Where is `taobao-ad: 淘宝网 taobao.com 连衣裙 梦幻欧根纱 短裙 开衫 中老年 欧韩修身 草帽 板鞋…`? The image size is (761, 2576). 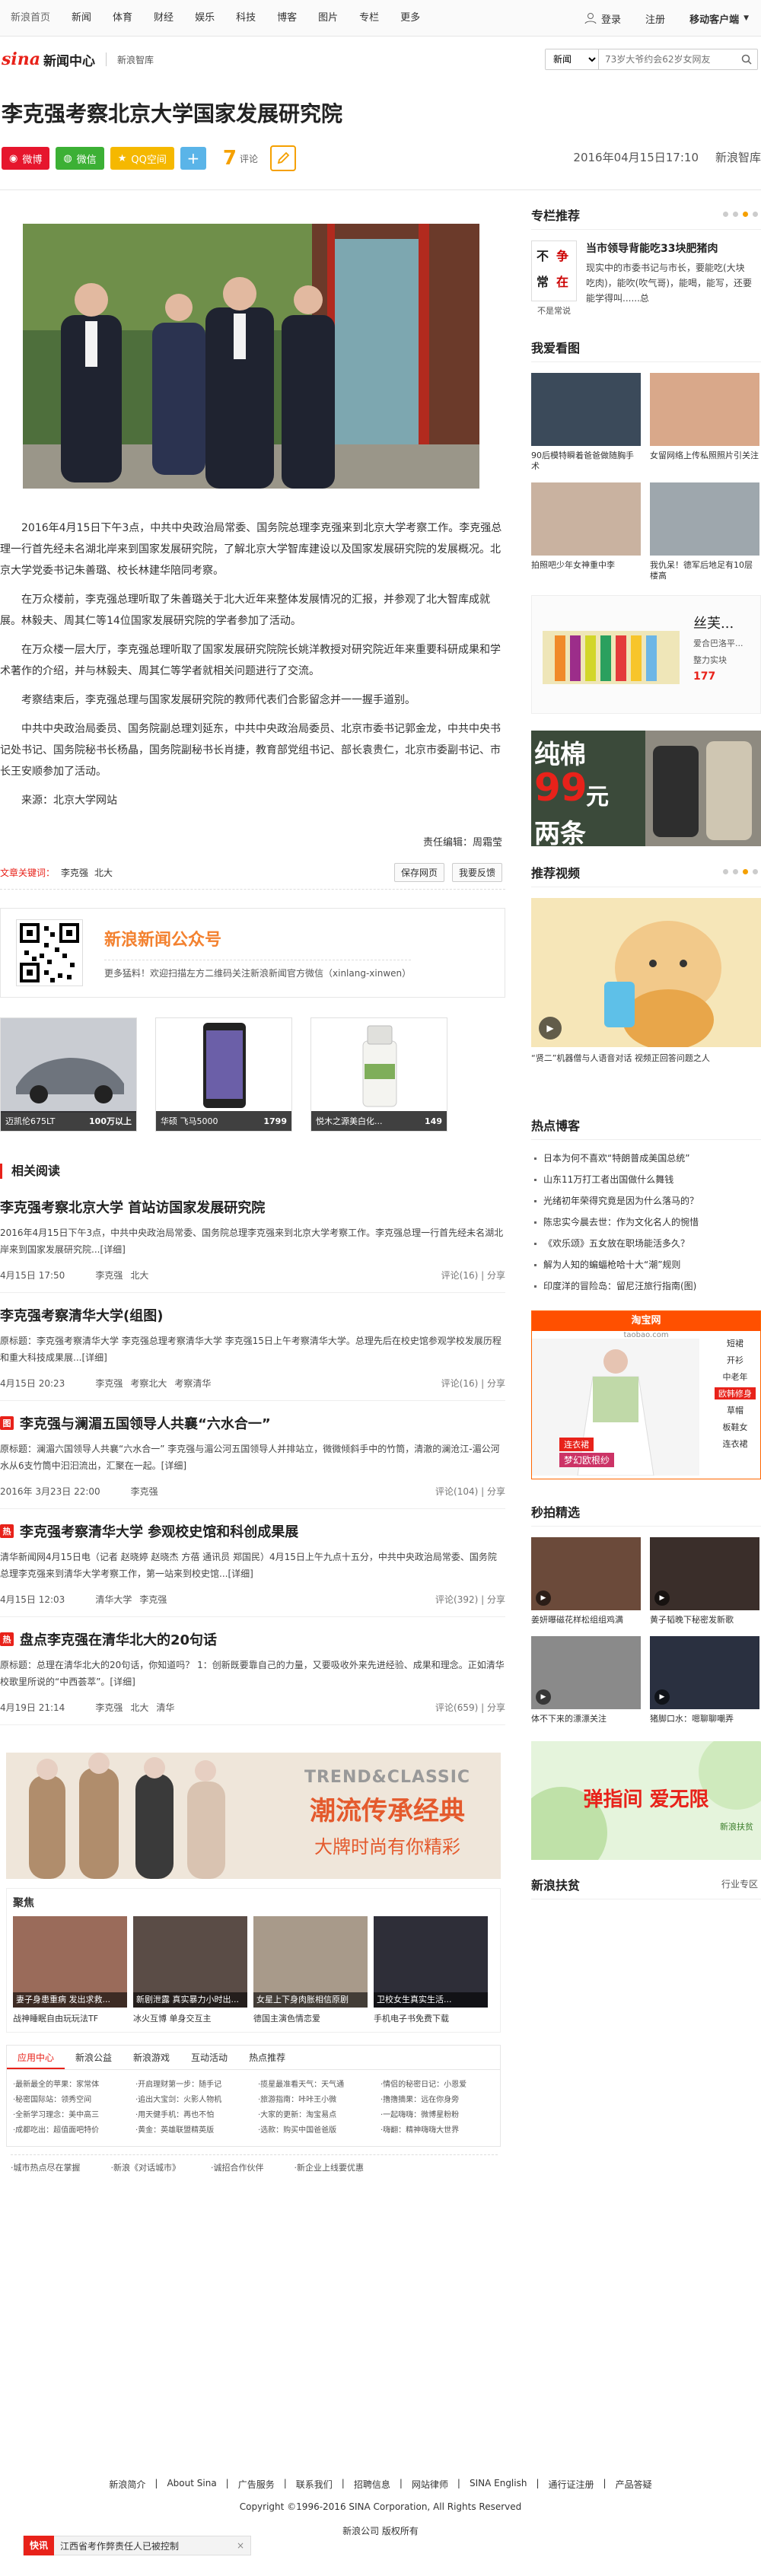
taobao-ad: 淘宝网 taobao.com 连衣裙 梦幻欧根纱 短裙 开衫 中老年 欧韩修身 草帽 板鞋… is located at coordinates (646, 1394).